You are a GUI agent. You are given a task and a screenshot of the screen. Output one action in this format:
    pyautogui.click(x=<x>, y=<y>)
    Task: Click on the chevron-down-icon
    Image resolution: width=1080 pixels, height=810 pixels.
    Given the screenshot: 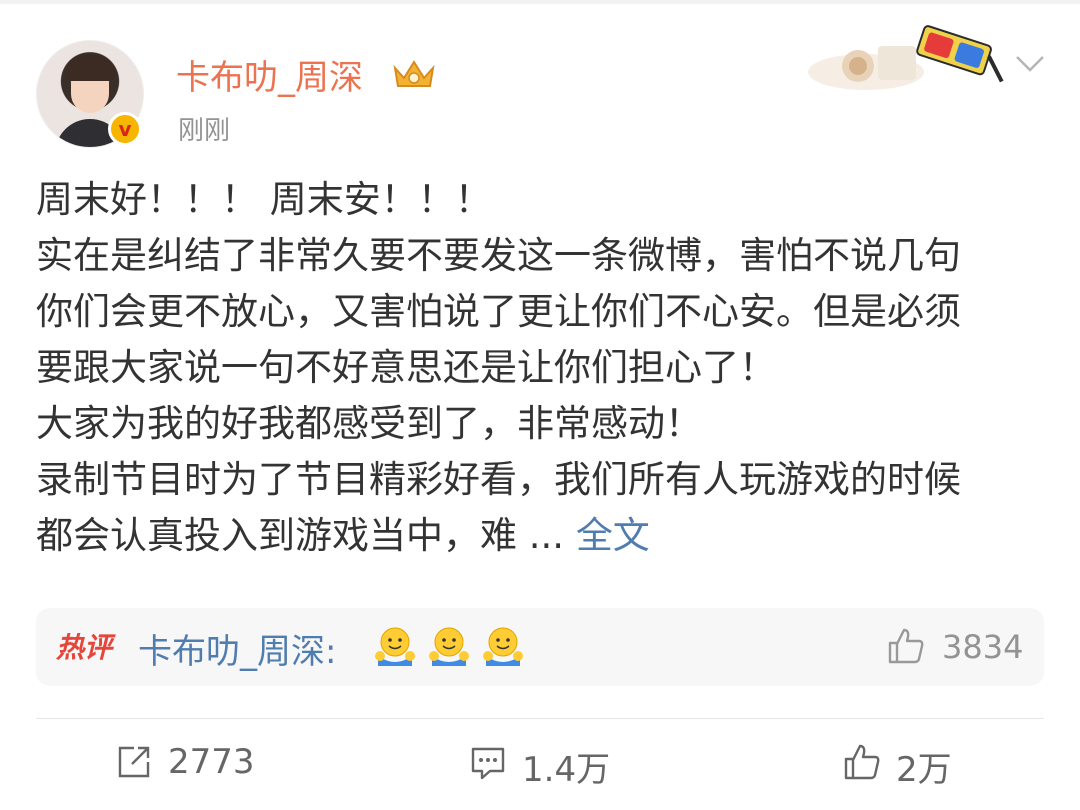 What is the action you would take?
    pyautogui.click(x=1030, y=63)
    